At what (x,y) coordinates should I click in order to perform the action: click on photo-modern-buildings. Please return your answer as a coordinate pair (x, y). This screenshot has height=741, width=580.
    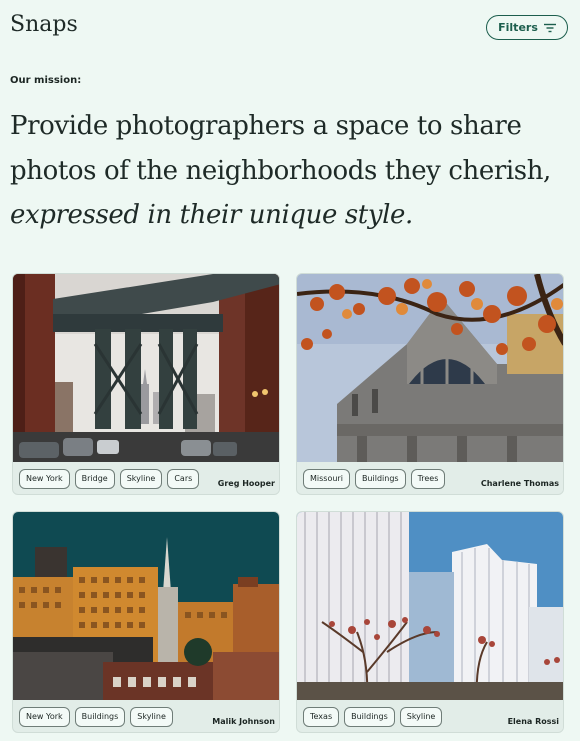
    Looking at the image, I should click on (430, 606).